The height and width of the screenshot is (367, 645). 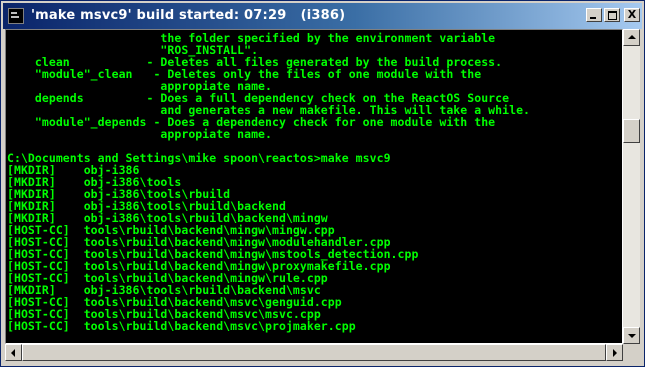 What do you see at coordinates (631, 186) in the screenshot?
I see `vertical-scrollbar` at bounding box center [631, 186].